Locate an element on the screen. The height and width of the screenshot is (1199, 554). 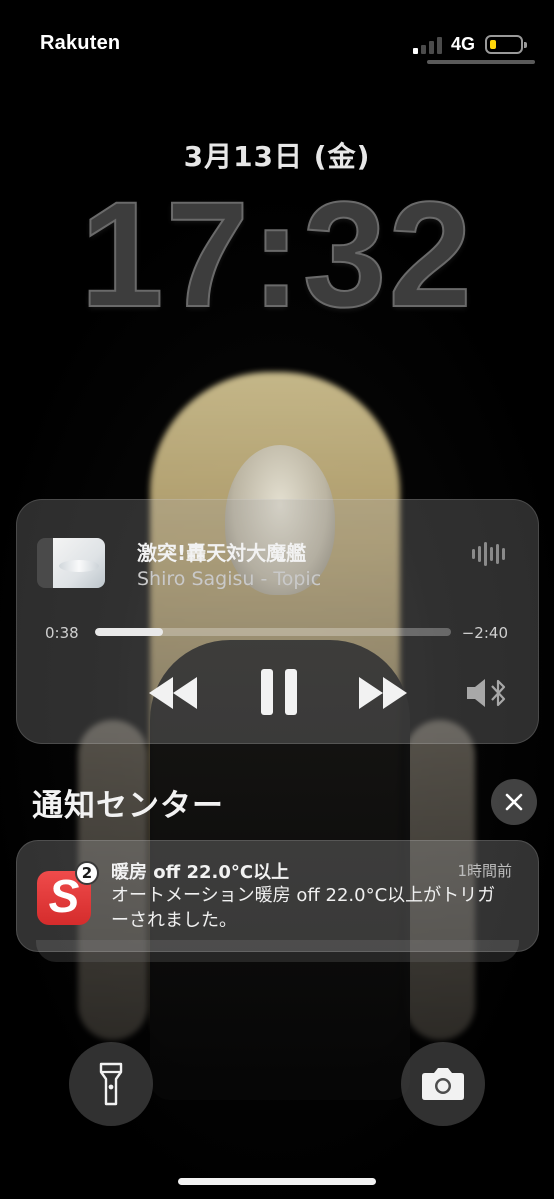
carrier-name: Rakuten is located at coordinates (80, 43).